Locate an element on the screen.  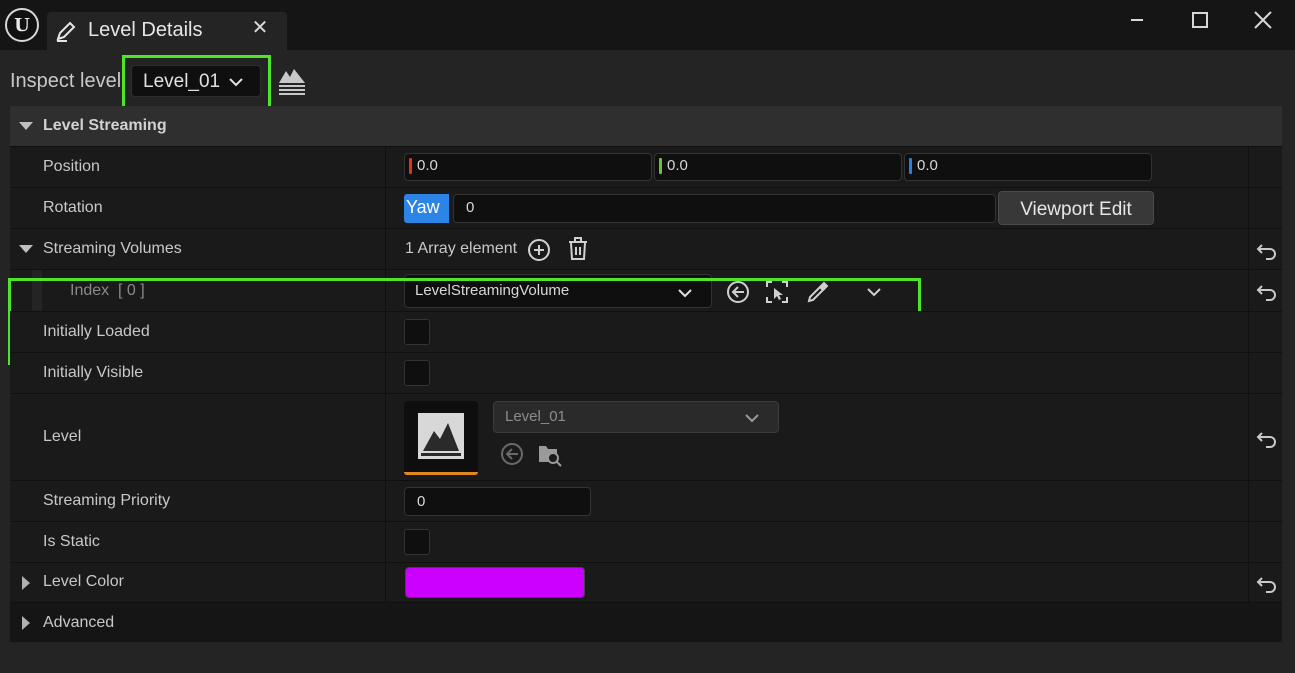
unreal-logo-letter: U is located at coordinates (22, 25).